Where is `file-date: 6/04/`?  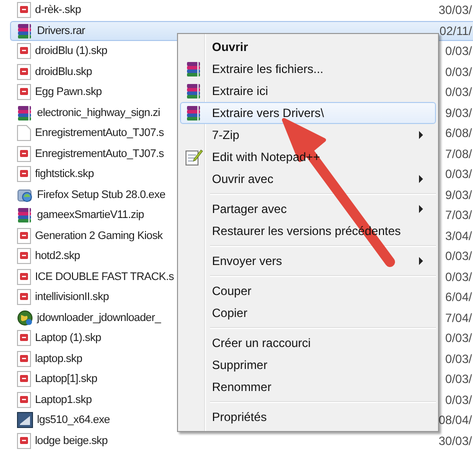 file-date: 6/04/ is located at coordinates (458, 297).